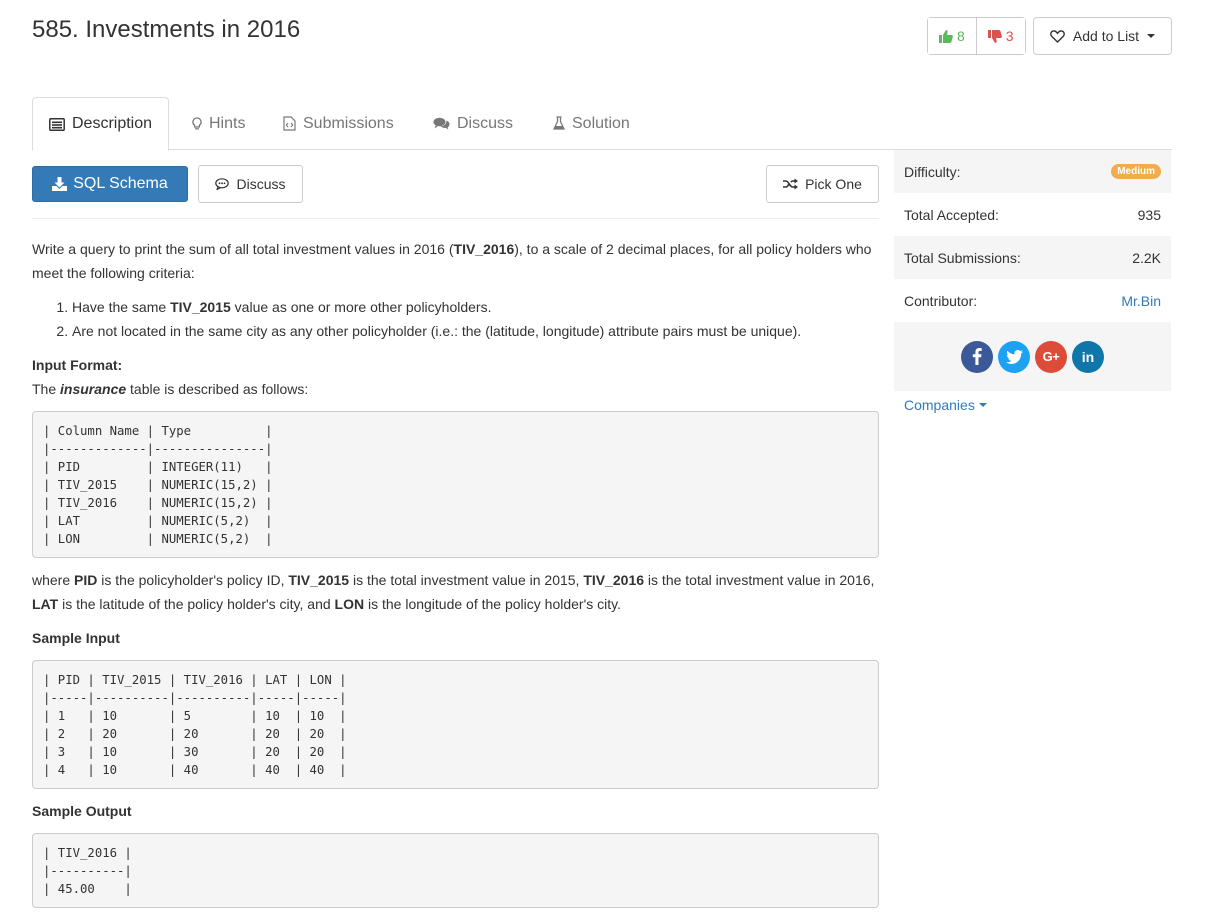 Image resolution: width=1205 pixels, height=918 pixels. What do you see at coordinates (1141, 301) in the screenshot?
I see `contributor-link: Mr.Bin` at bounding box center [1141, 301].